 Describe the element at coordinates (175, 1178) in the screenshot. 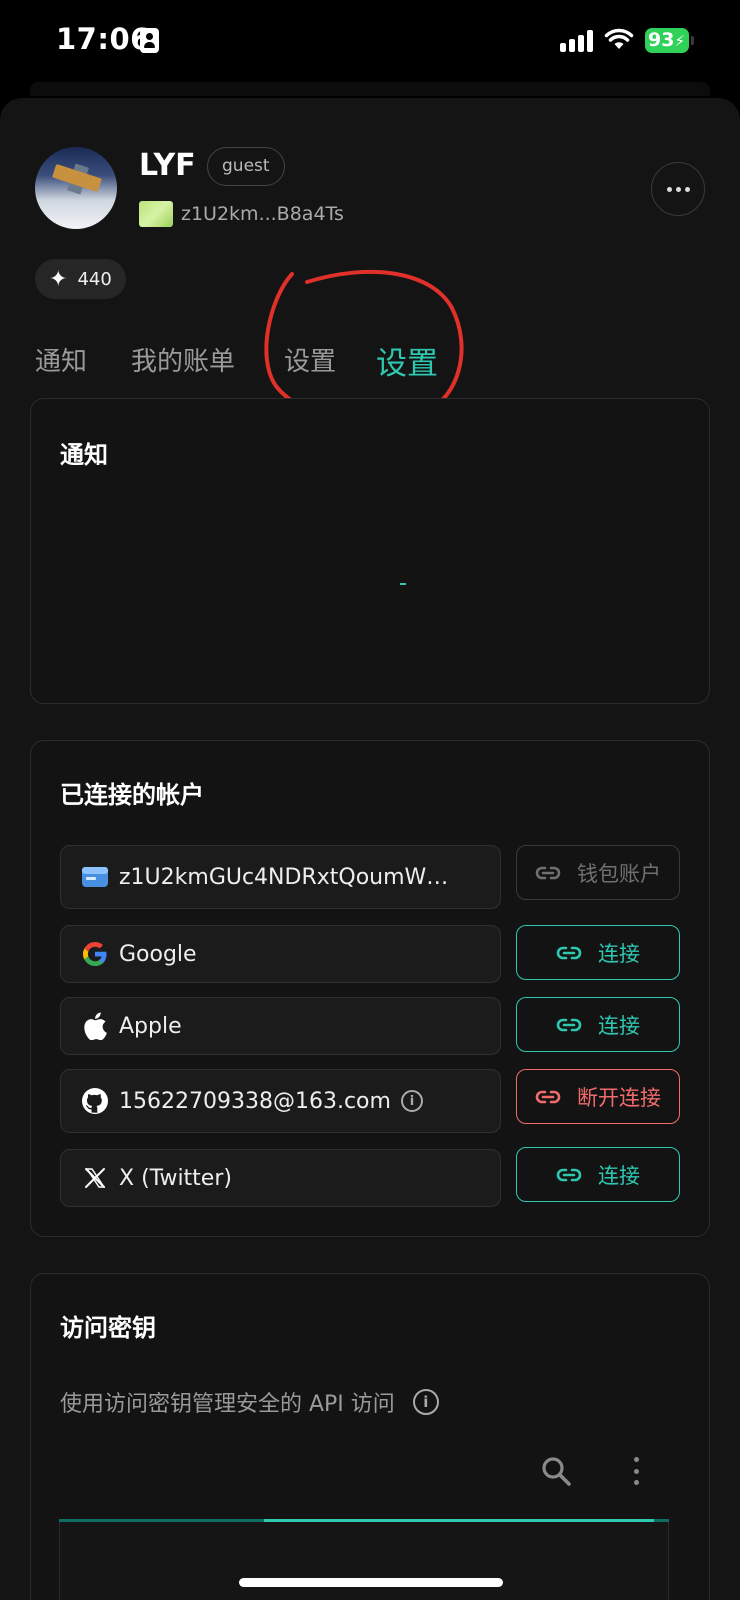

I see `account-label: X (Twitter)` at that location.